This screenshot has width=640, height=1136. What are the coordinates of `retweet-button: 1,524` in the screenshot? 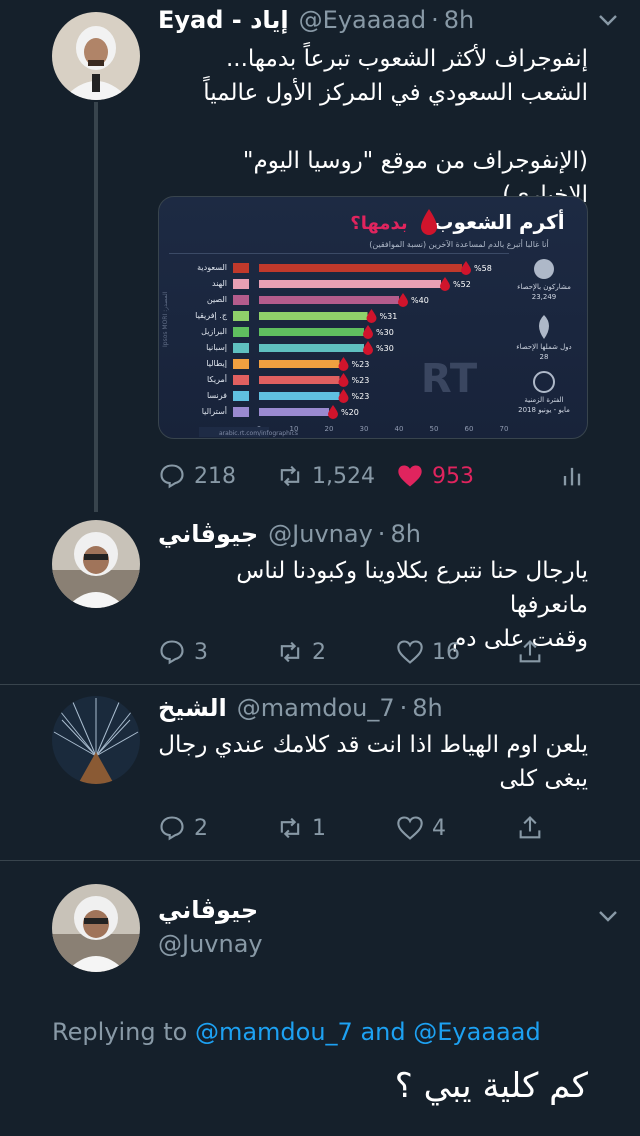 It's located at (325, 476).